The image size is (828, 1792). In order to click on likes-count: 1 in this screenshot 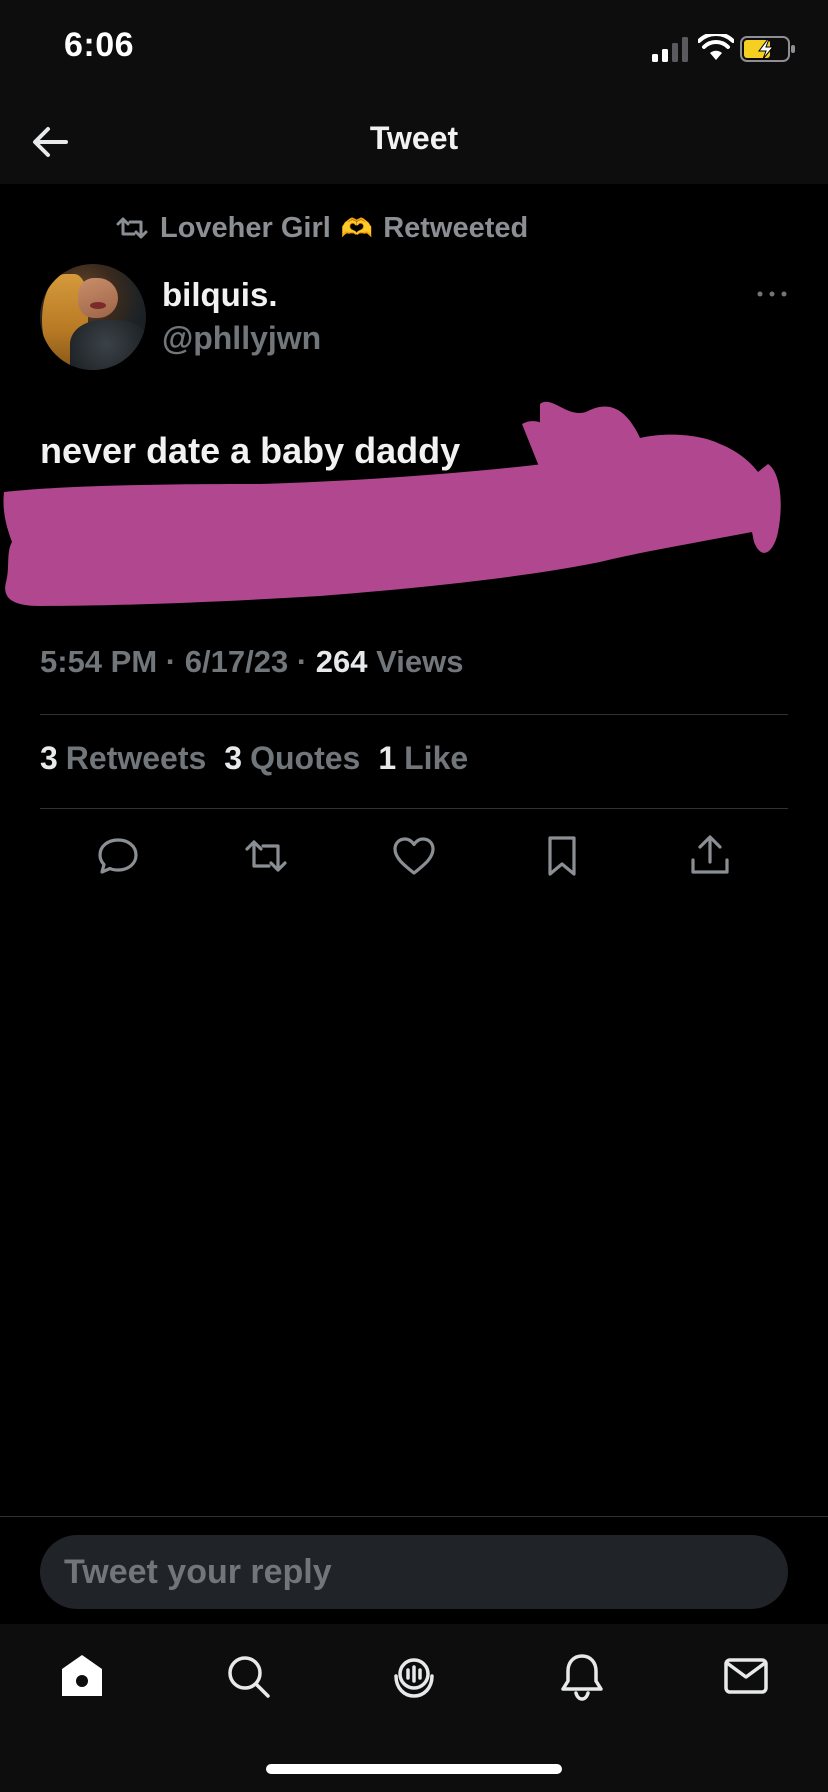, I will do `click(387, 758)`.